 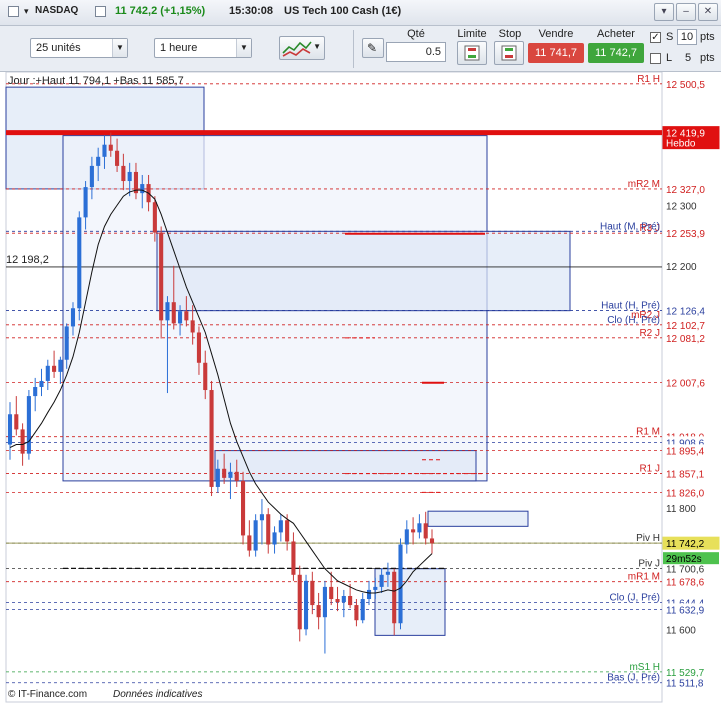 What do you see at coordinates (664, 12) in the screenshot?
I see `collapse-button: ▾` at bounding box center [664, 12].